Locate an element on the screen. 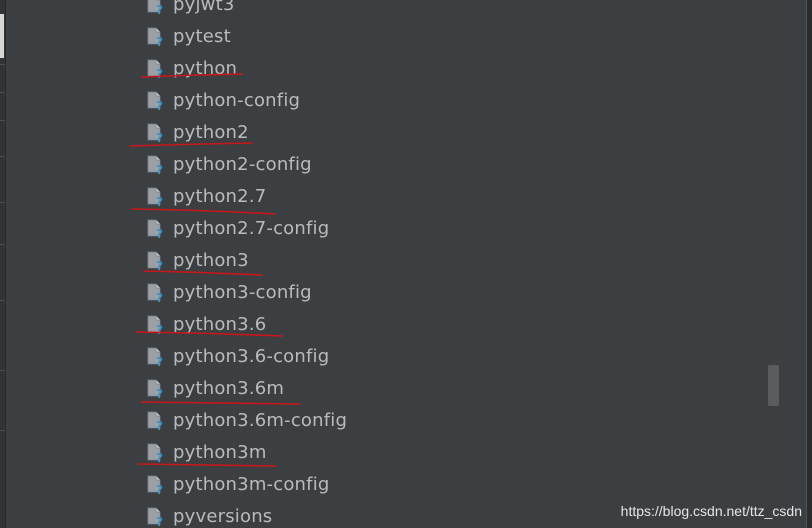  tree-item: ? python3.6-config is located at coordinates (237, 356).